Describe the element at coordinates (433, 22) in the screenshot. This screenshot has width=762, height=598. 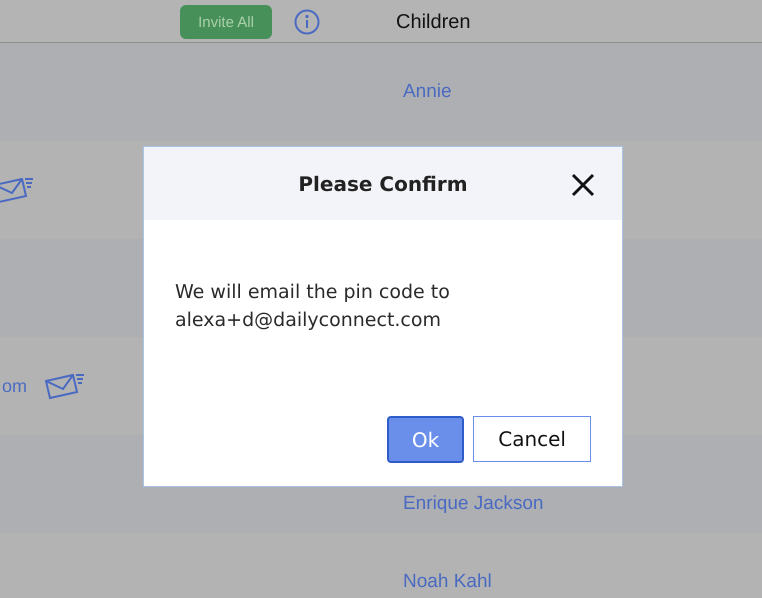
I see `column-title: Children` at that location.